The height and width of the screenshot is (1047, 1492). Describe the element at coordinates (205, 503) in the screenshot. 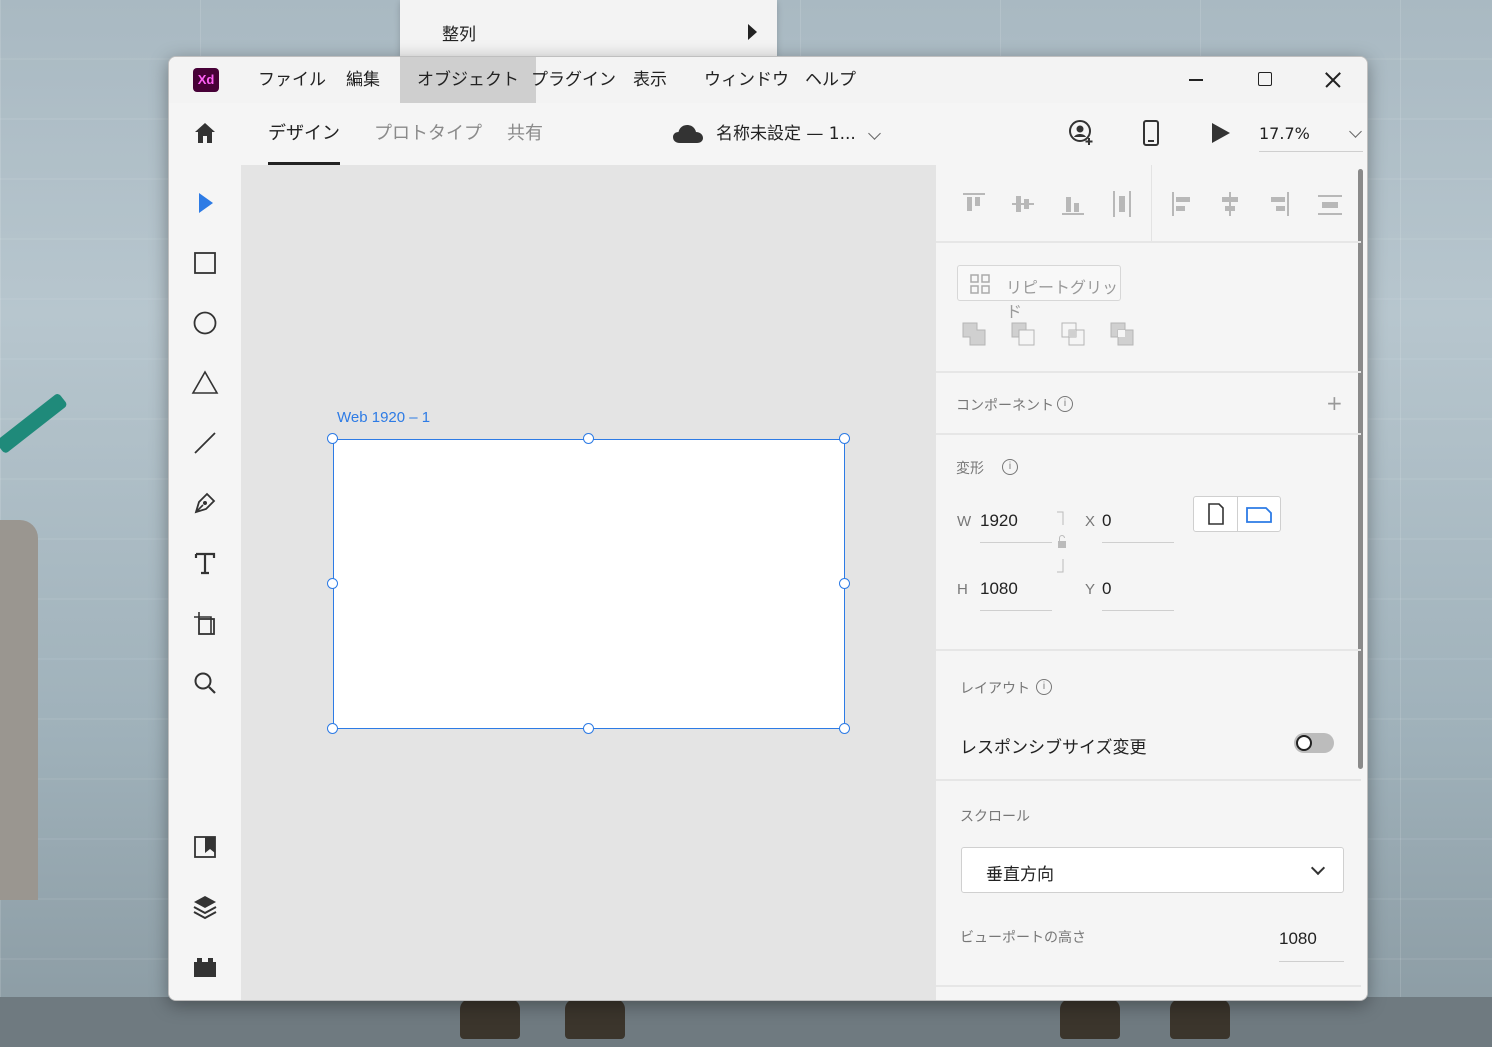

I see `pen-tool-icon` at that location.